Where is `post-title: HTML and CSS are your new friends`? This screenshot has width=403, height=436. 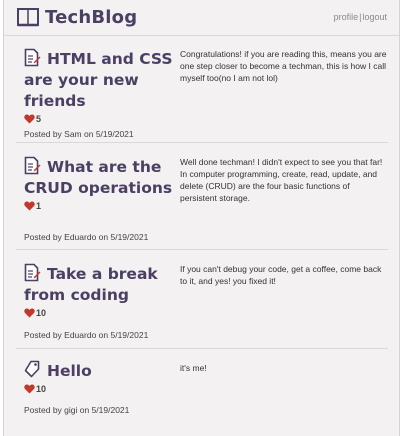
post-title: HTML and CSS are your new friends is located at coordinates (99, 80).